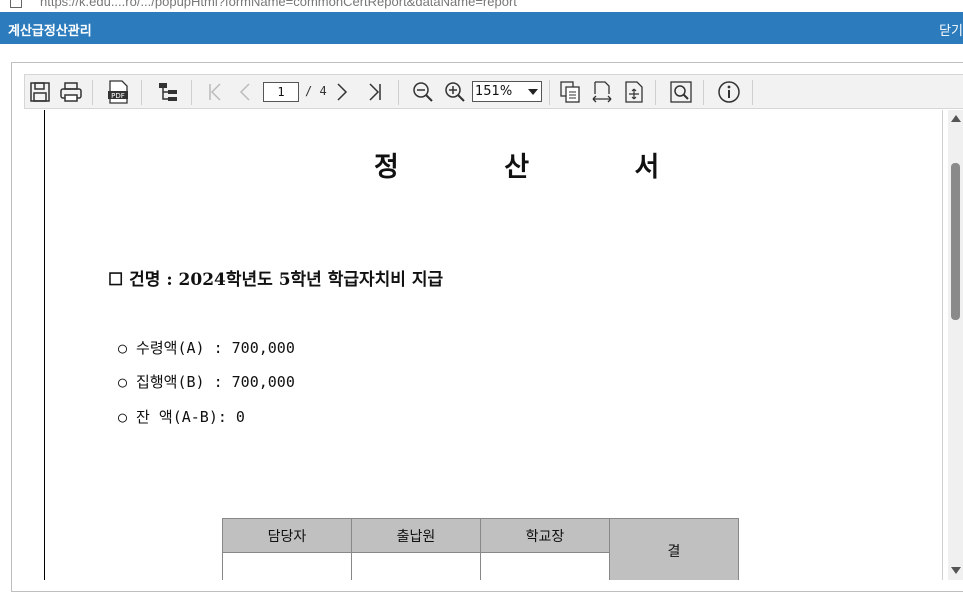 This screenshot has height=592, width=963. I want to click on single-page-icon, so click(570, 92).